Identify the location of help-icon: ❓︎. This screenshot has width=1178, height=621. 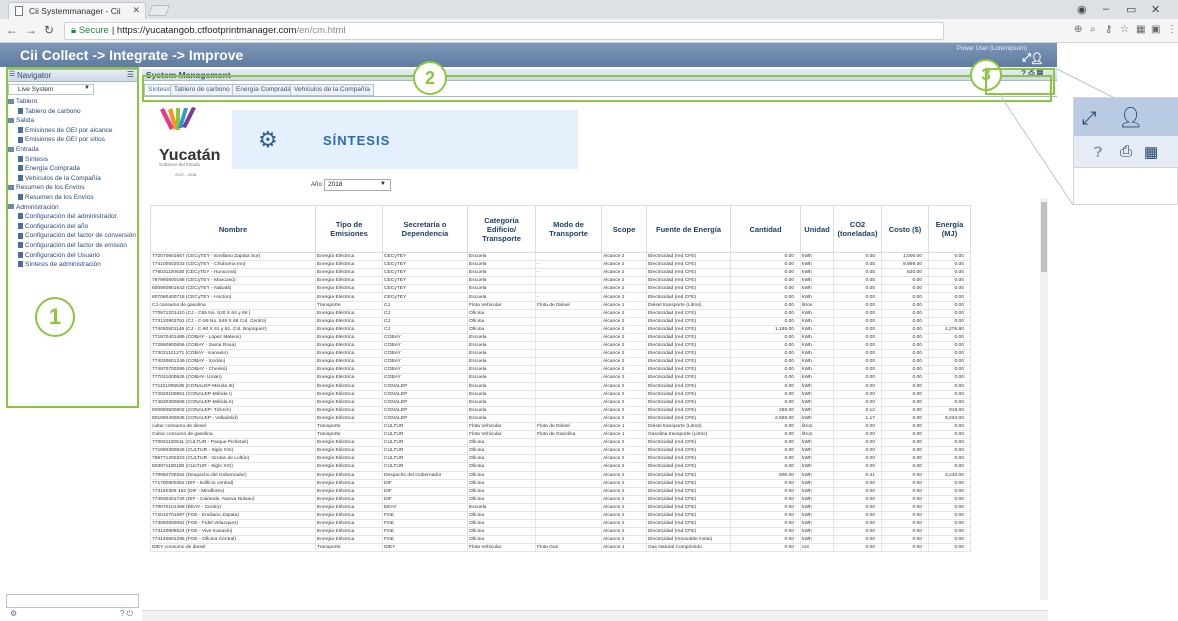
(1098, 152).